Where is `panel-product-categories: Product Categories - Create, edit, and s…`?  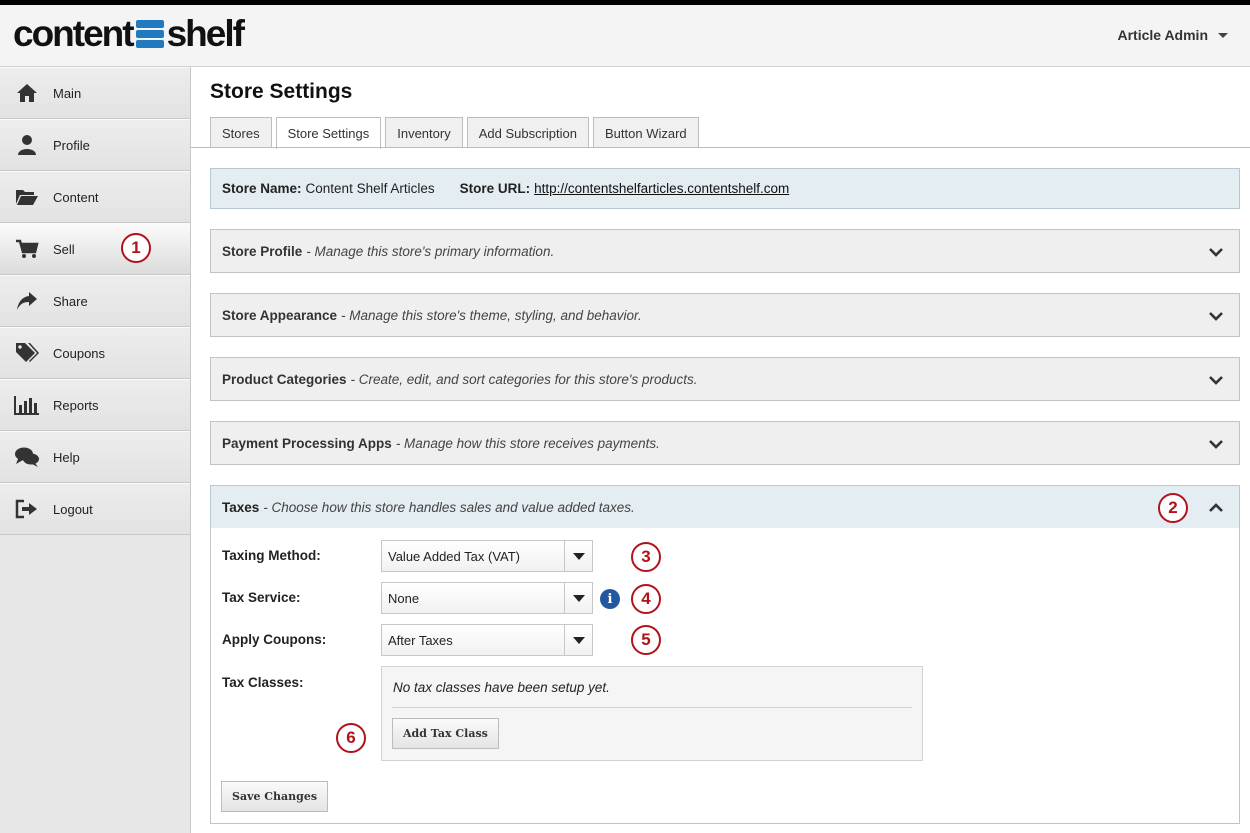
panel-product-categories: Product Categories - Create, edit, and s… is located at coordinates (725, 379).